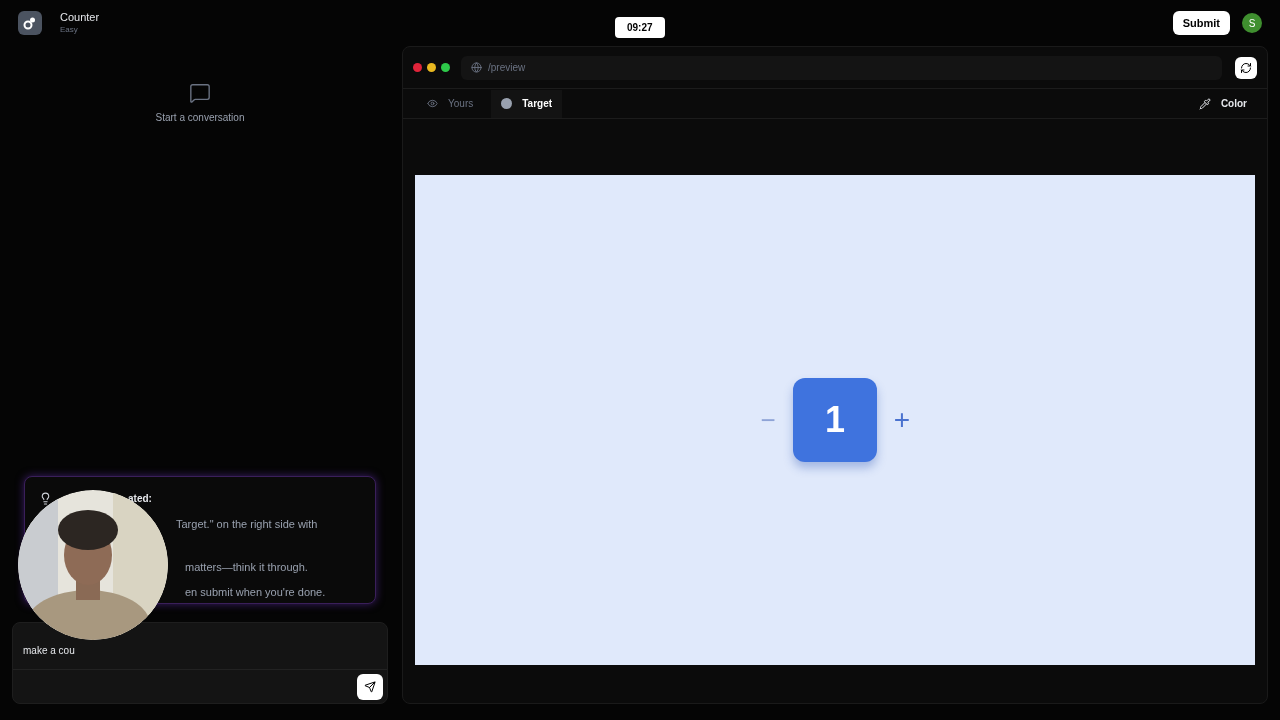 This screenshot has height=720, width=1280. What do you see at coordinates (1204, 103) in the screenshot?
I see `eyedropper-icon` at bounding box center [1204, 103].